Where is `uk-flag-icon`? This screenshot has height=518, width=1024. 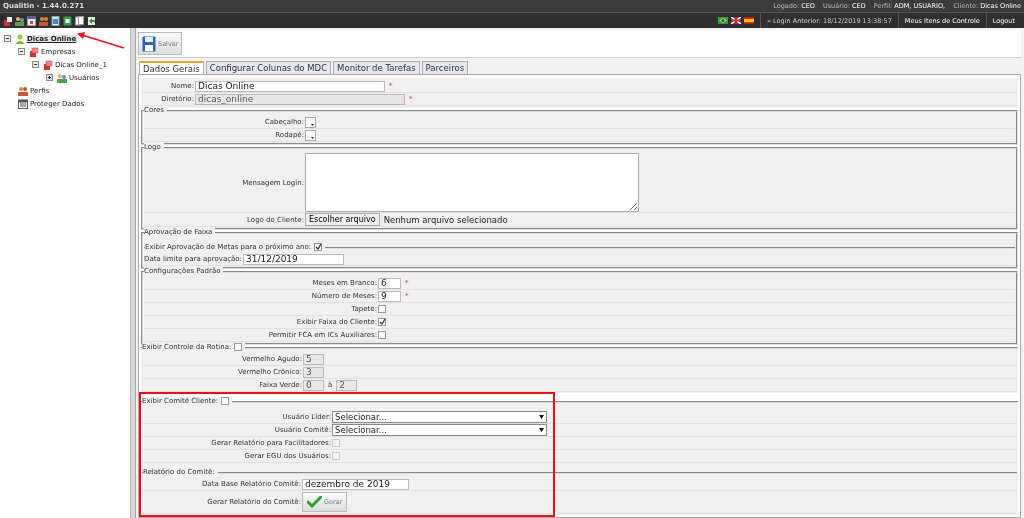
uk-flag-icon is located at coordinates (736, 20).